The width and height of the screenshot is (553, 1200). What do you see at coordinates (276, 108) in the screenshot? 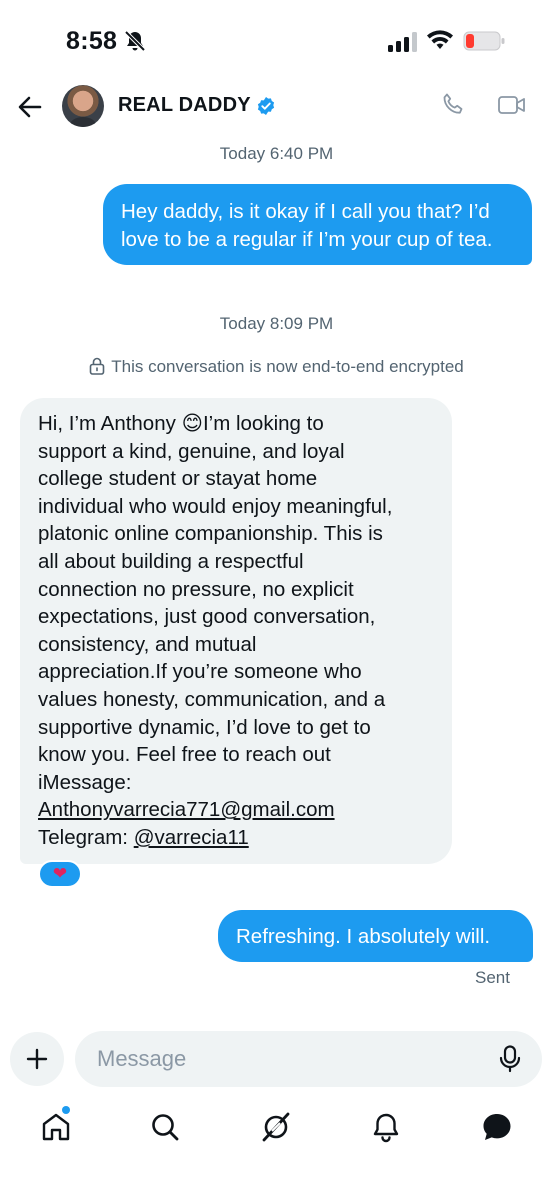
I see `conversation-header: REAL DADDY` at bounding box center [276, 108].